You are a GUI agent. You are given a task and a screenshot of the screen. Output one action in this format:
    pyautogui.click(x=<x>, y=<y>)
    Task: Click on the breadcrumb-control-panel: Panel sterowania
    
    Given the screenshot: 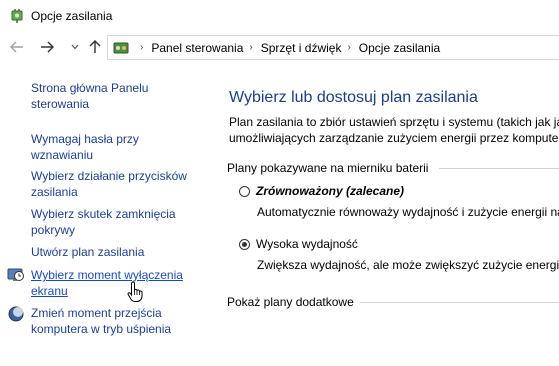 What is the action you would take?
    pyautogui.click(x=197, y=48)
    